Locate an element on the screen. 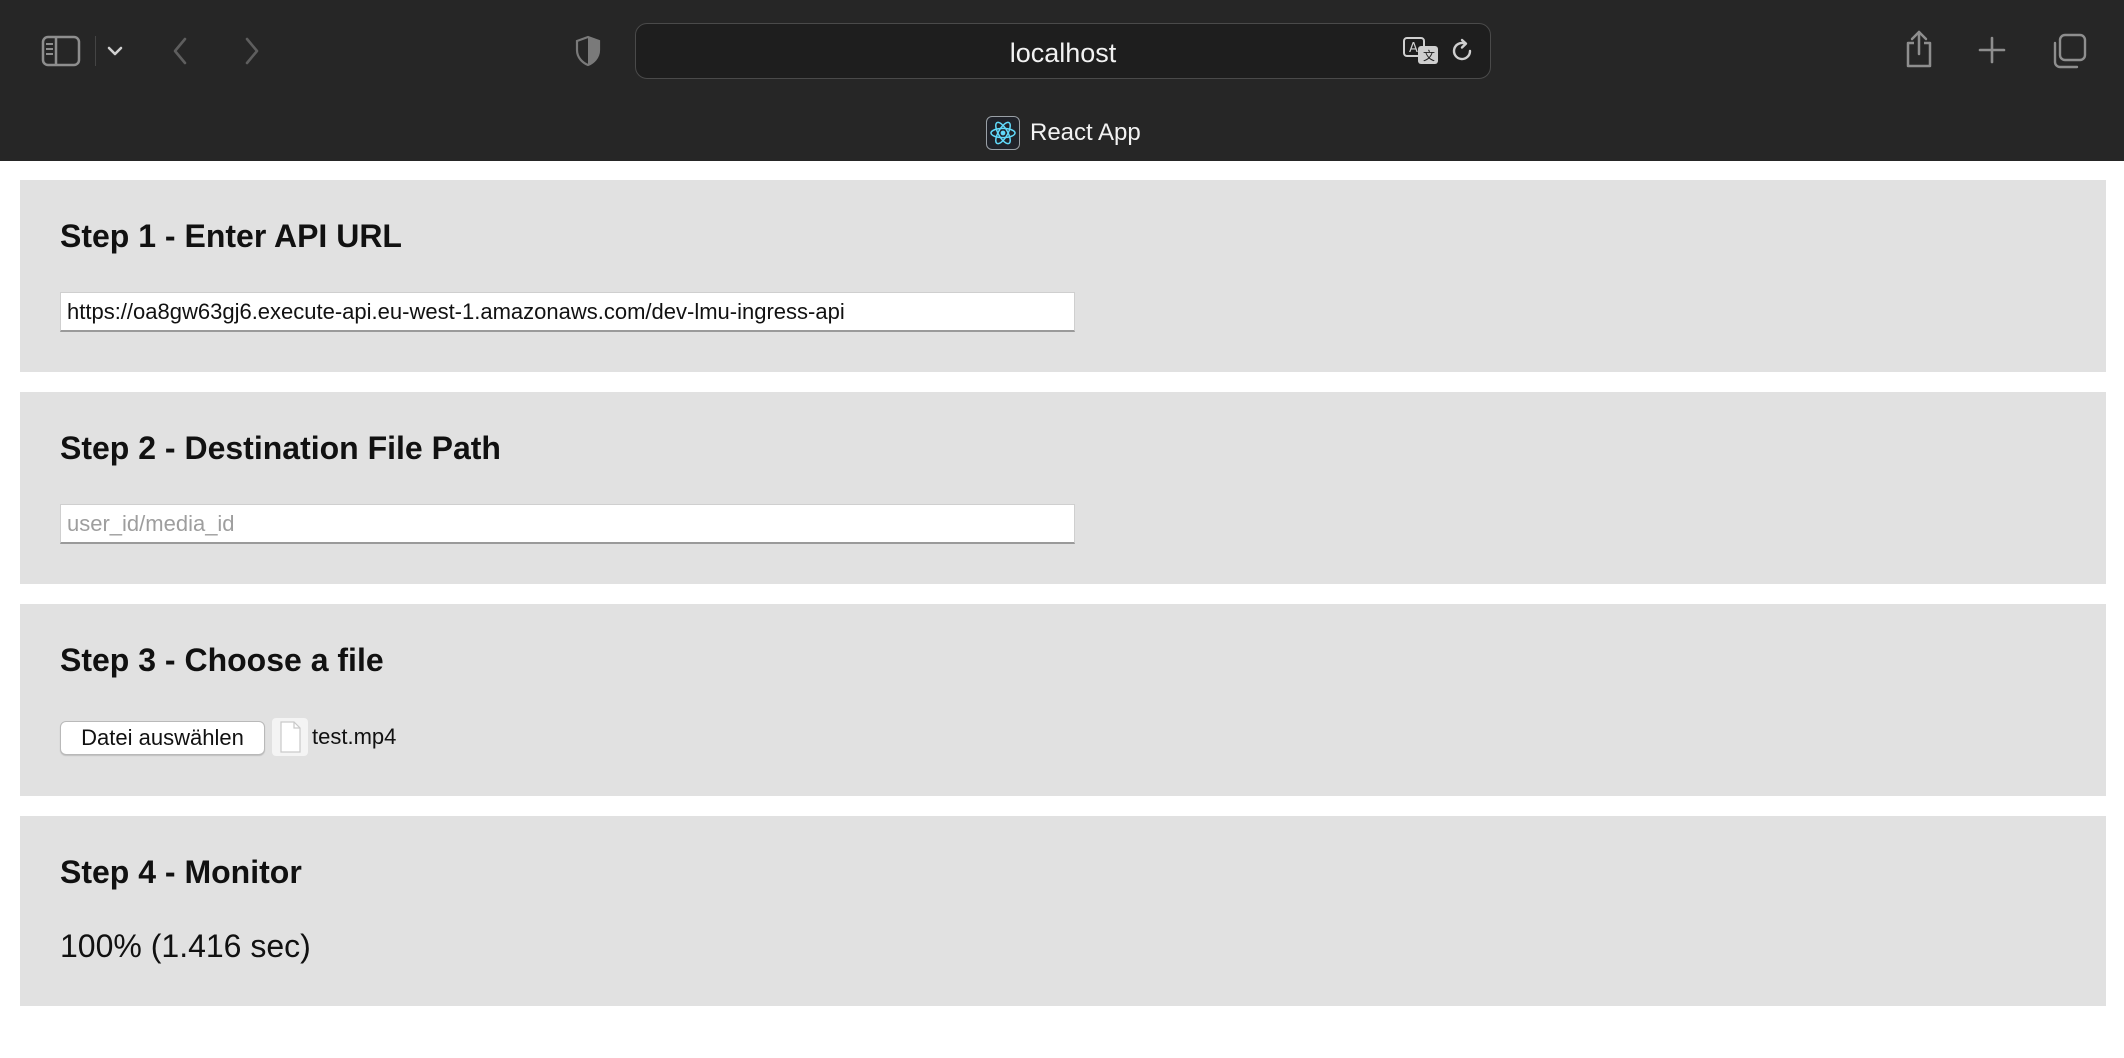  svg-text: A is located at coordinates (1413, 48).